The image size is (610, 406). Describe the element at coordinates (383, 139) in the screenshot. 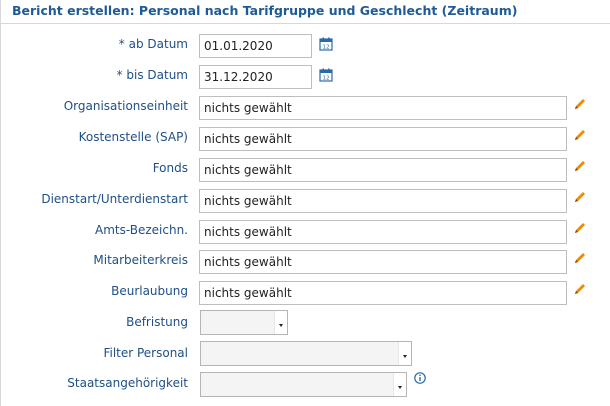

I see `kostenstelle-field: nichts gewählt` at that location.